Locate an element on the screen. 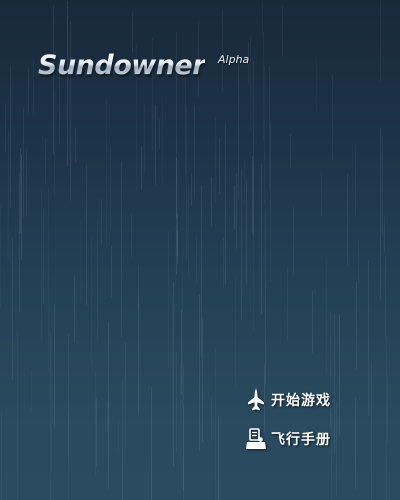 This screenshot has width=400, height=500. manual-joystick-icon is located at coordinates (256, 439).